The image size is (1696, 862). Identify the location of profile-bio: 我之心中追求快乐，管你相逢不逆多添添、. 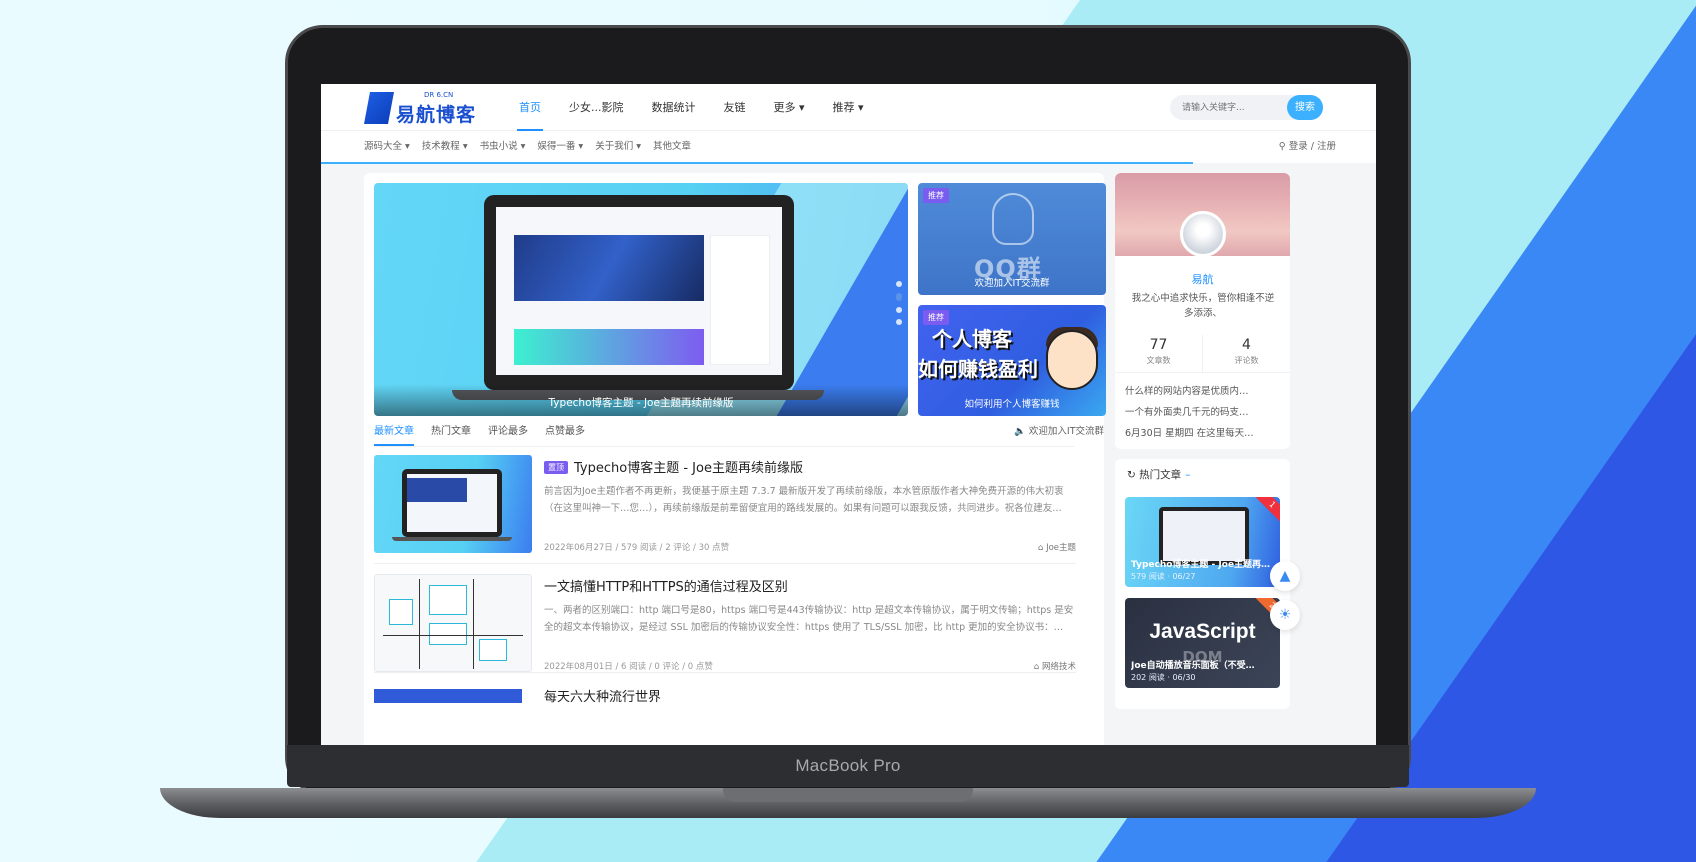
(1203, 306).